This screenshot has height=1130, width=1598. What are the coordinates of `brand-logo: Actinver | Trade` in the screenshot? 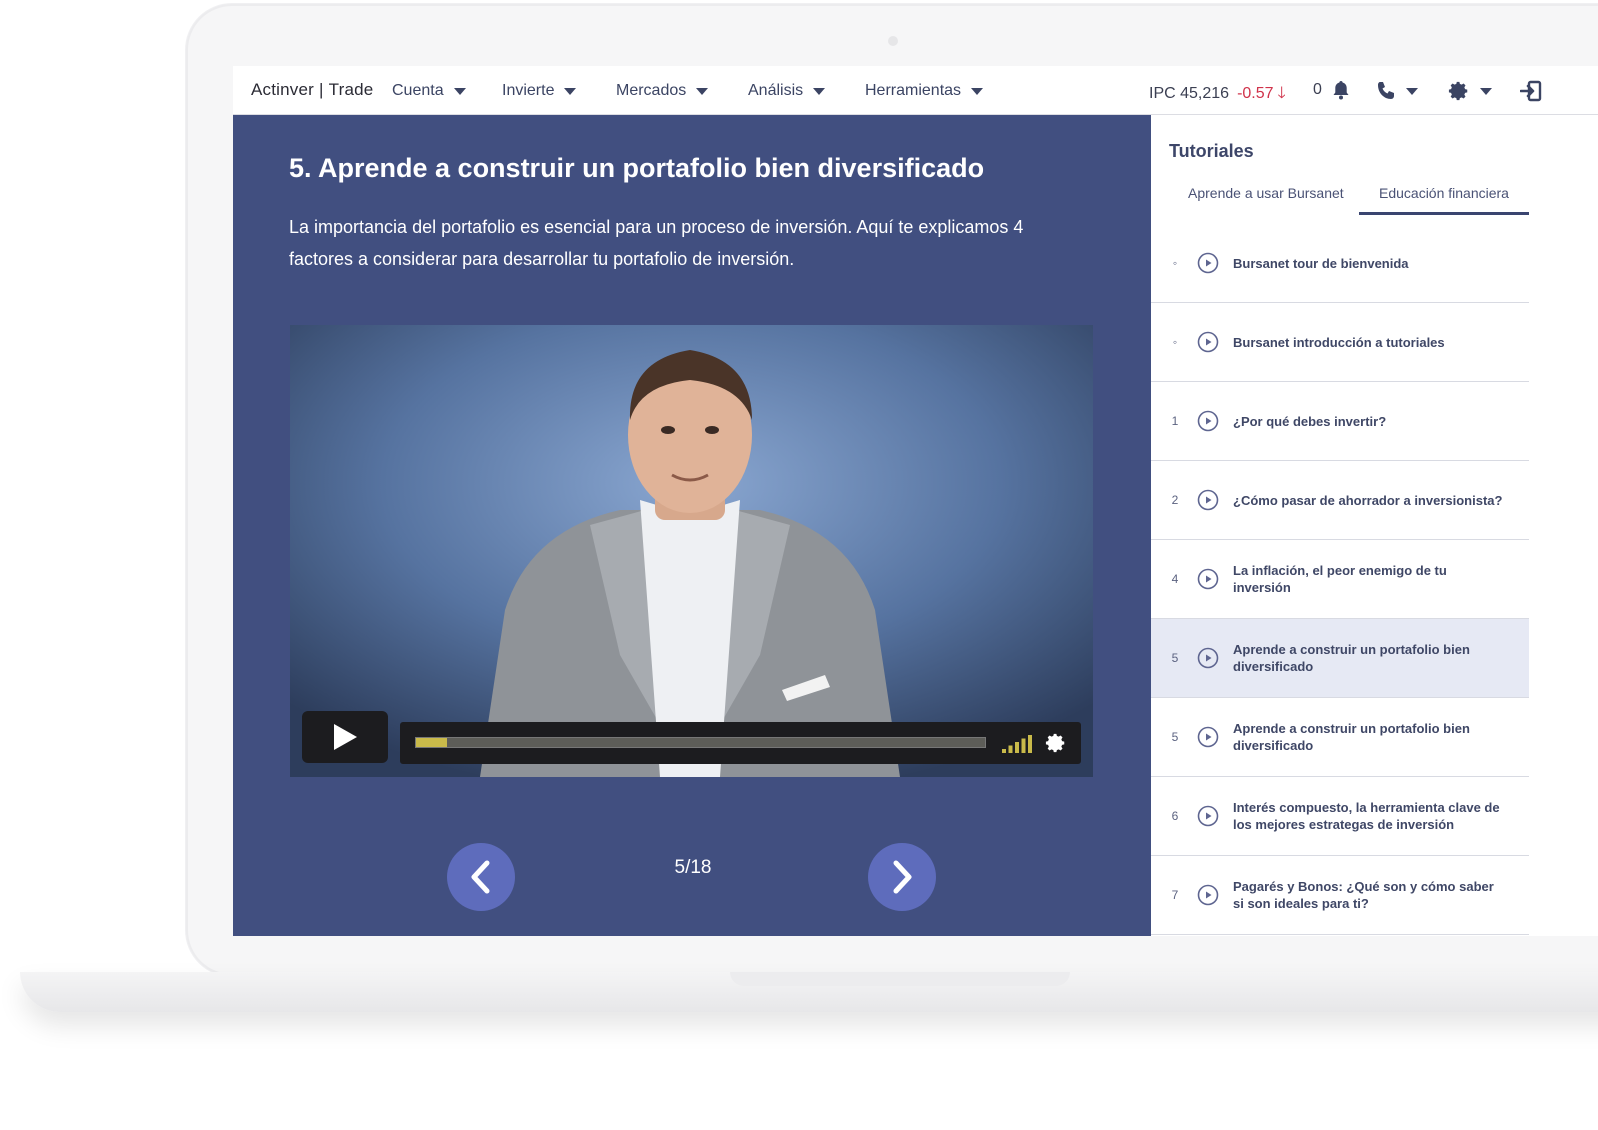 It's located at (312, 90).